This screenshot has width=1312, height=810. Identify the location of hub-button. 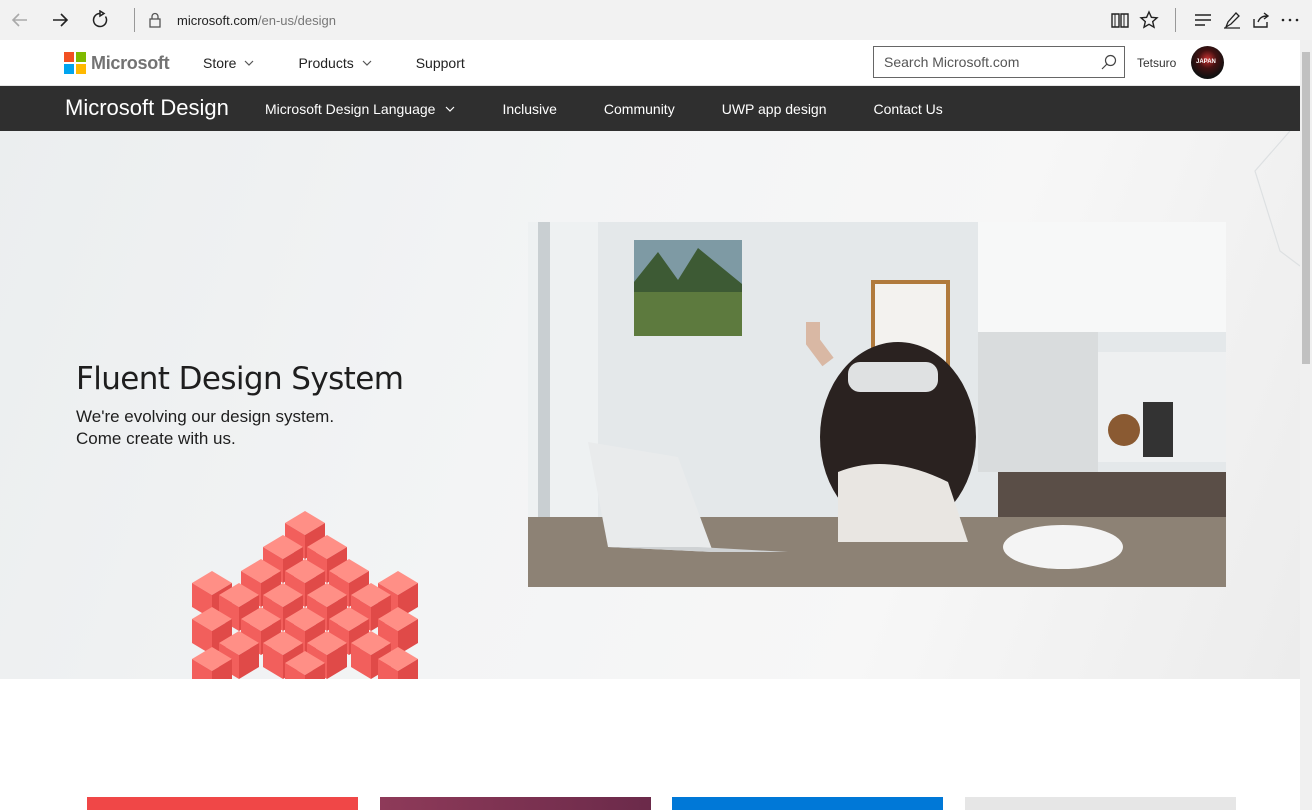
(1202, 20).